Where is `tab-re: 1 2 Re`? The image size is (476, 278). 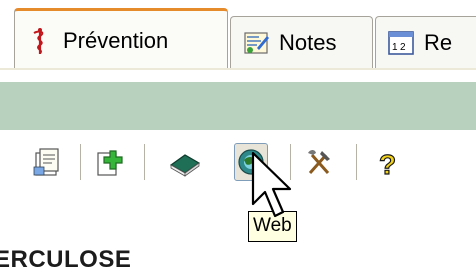 tab-re: 1 2 Re is located at coordinates (425, 42).